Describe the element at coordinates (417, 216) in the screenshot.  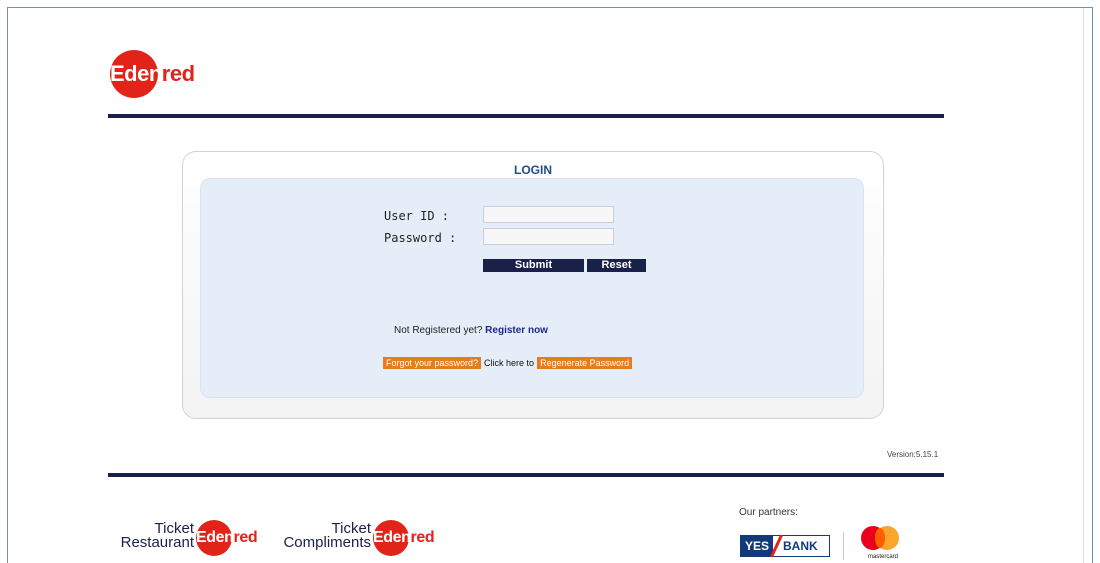
I see `user-id-label: User ID :` at that location.